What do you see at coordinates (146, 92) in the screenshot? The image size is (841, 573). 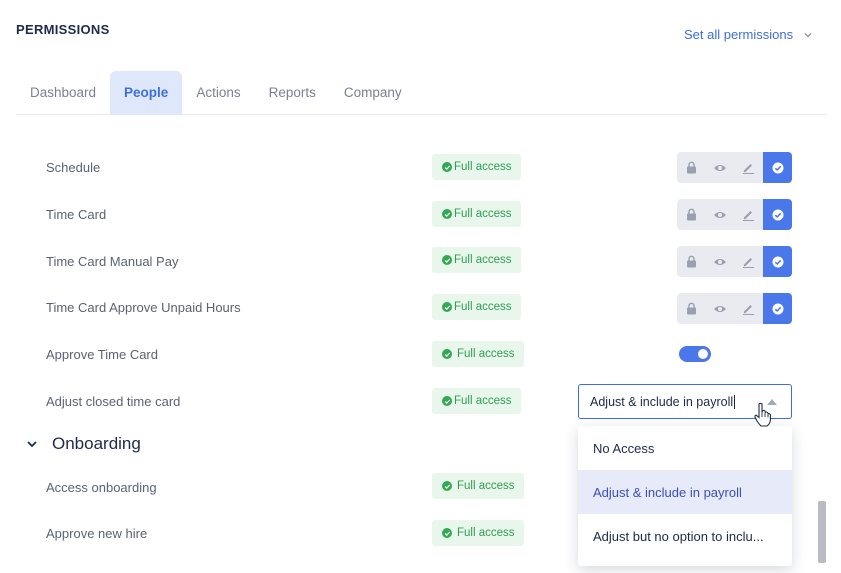 I see `tab-people: People` at bounding box center [146, 92].